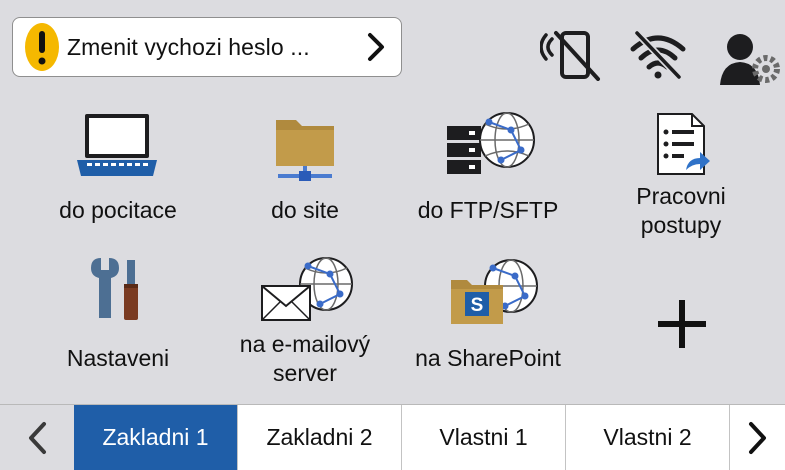  I want to click on shortcut-label: Pracovni postupy, so click(681, 210).